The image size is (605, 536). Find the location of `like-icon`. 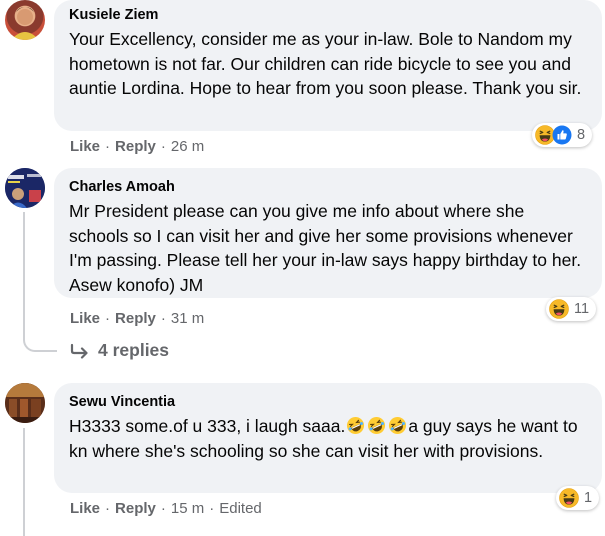

like-icon is located at coordinates (562, 135).